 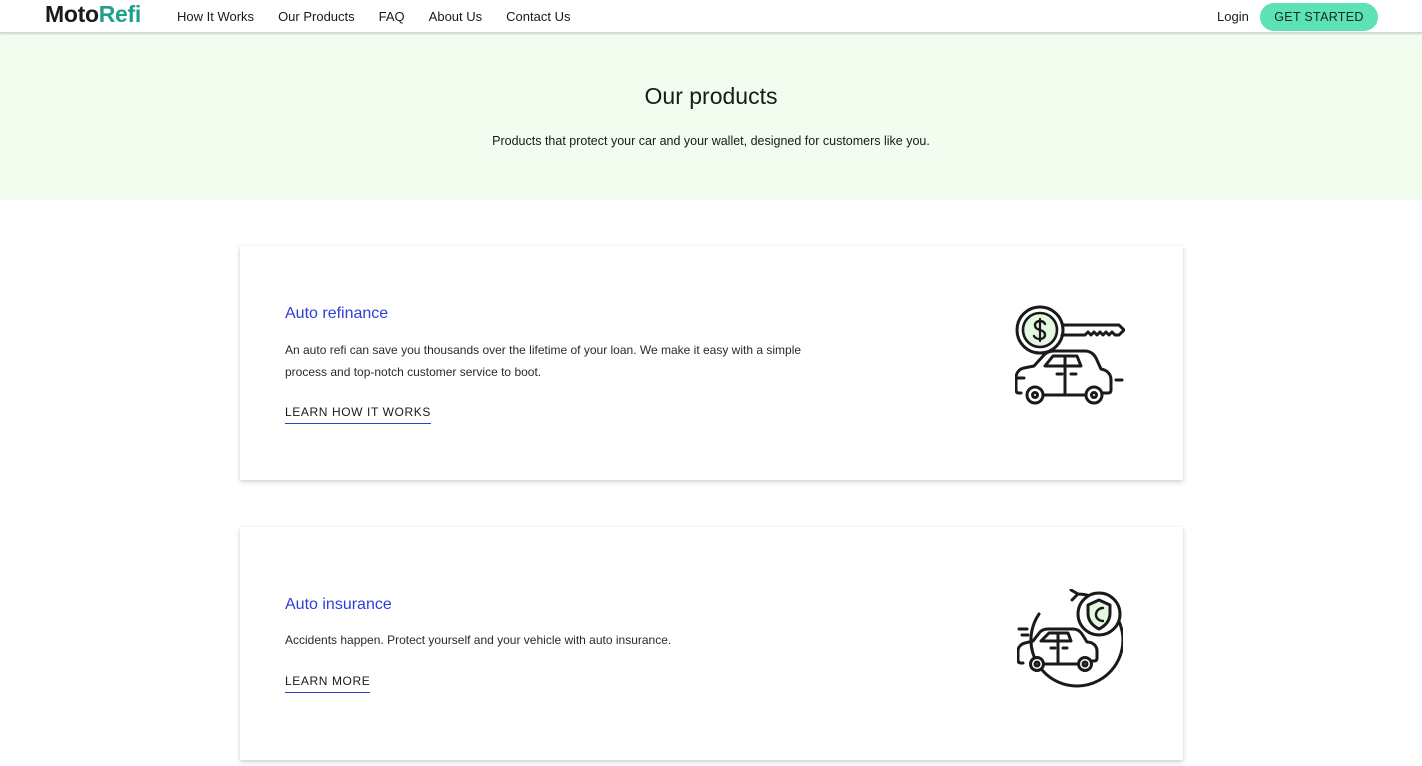 What do you see at coordinates (338, 604) in the screenshot?
I see `product-title-auto-insurance: Auto insurance` at bounding box center [338, 604].